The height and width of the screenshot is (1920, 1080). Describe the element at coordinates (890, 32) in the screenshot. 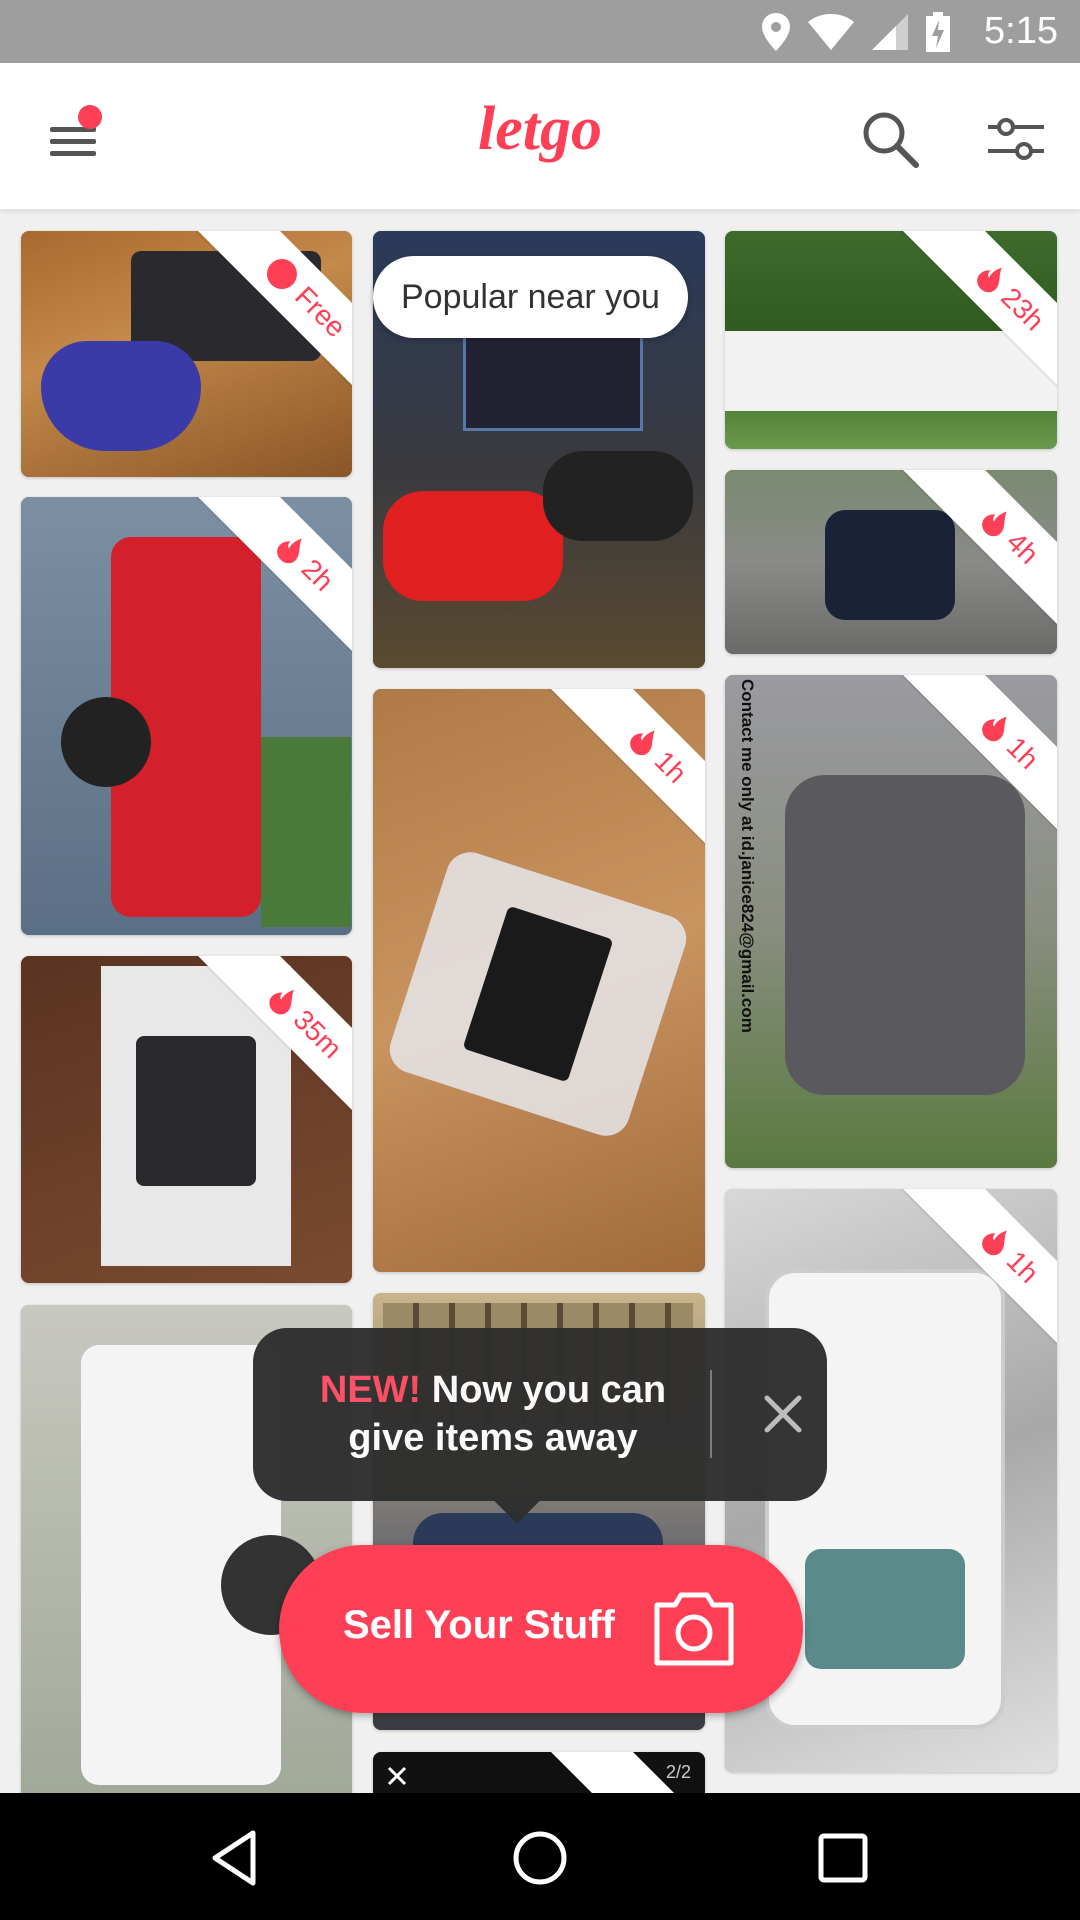

I see `signal-icon` at that location.